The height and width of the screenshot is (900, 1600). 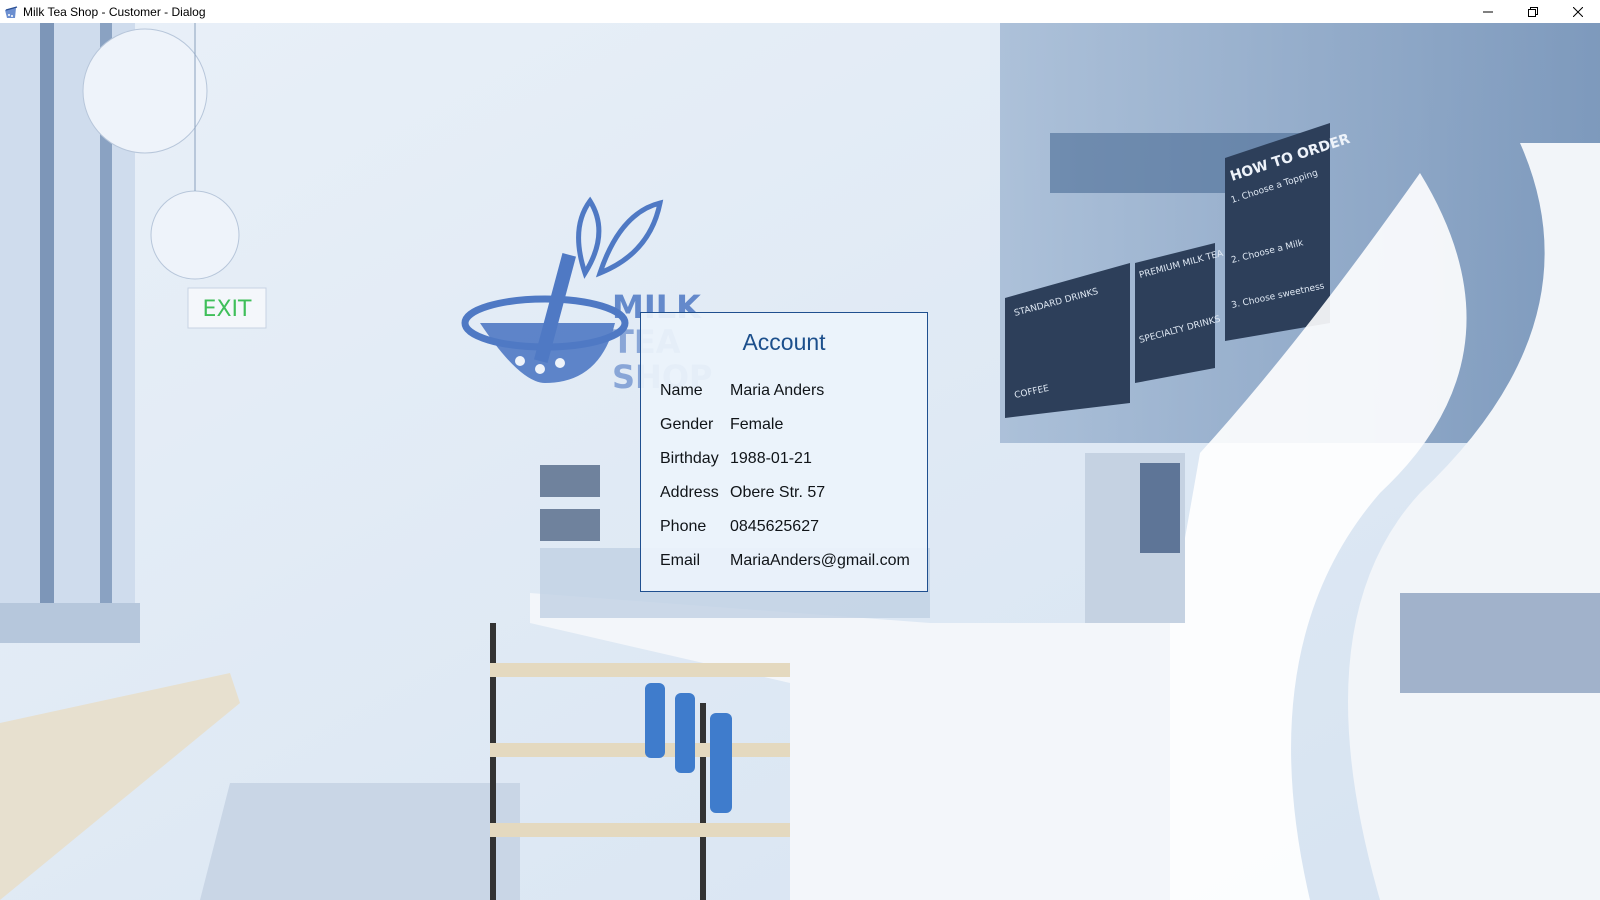 What do you see at coordinates (784, 342) in the screenshot?
I see `dialog-title: Account` at bounding box center [784, 342].